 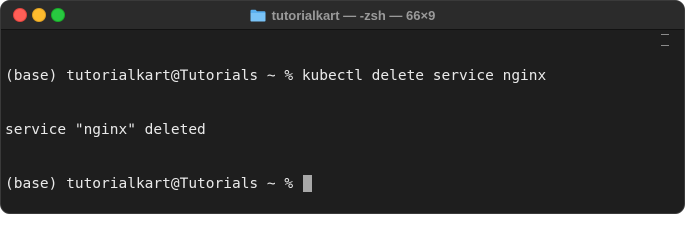 I want to click on terminal-line: service "nginx" deleted, so click(x=330, y=130).